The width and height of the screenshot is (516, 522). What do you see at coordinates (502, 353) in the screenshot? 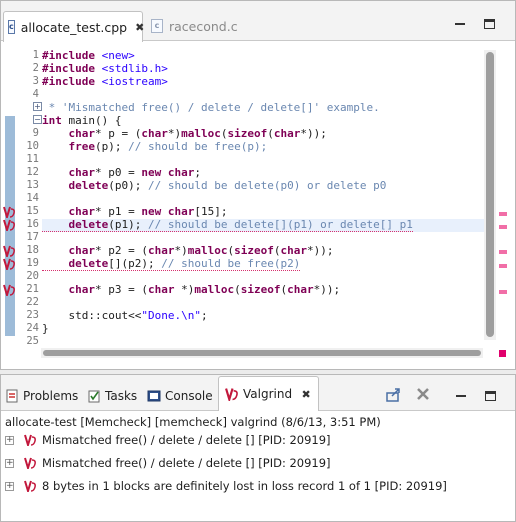
I see `overview-status-indicator` at bounding box center [502, 353].